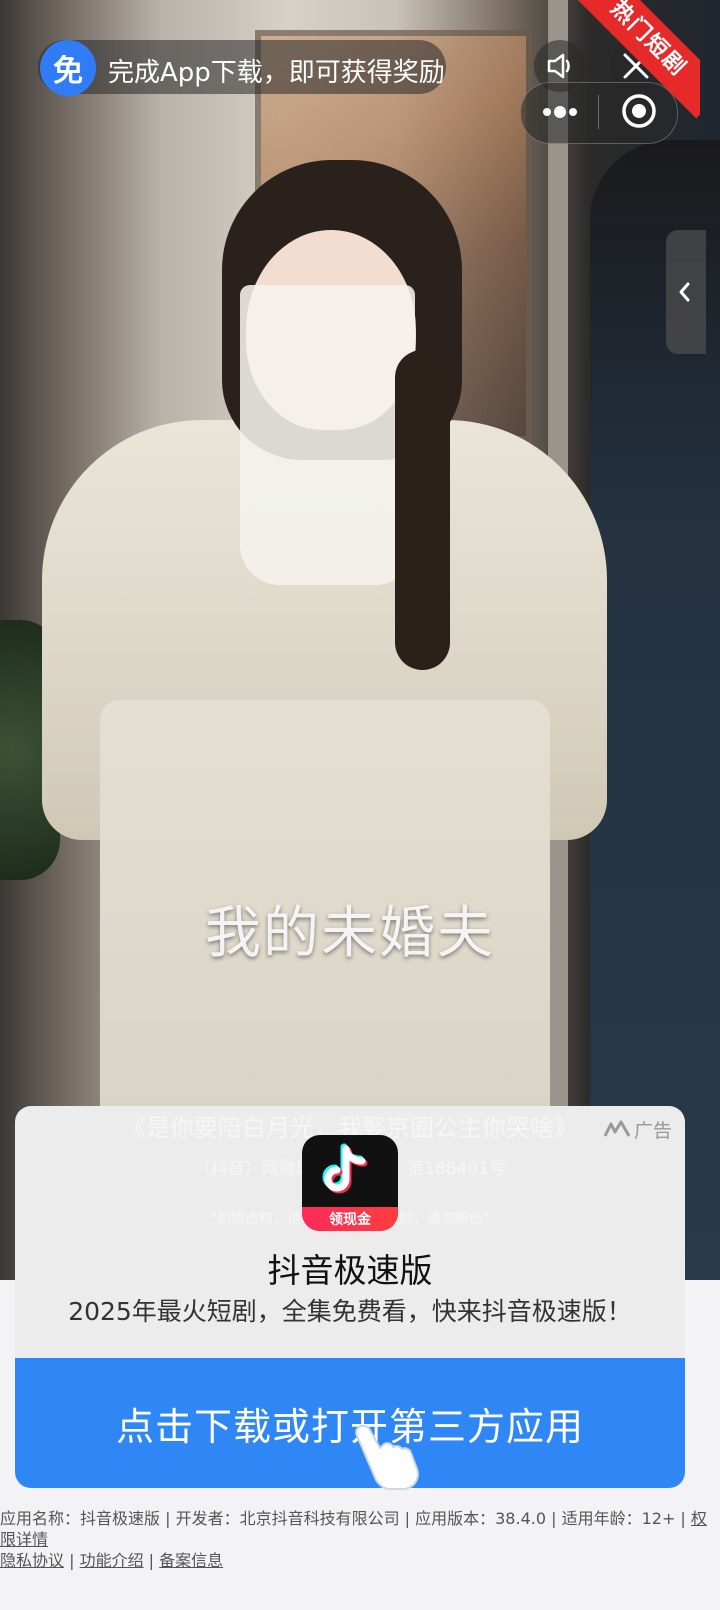 The image size is (720, 1610). I want to click on download-button: 点击下载或打开第三方应用, so click(350, 1423).